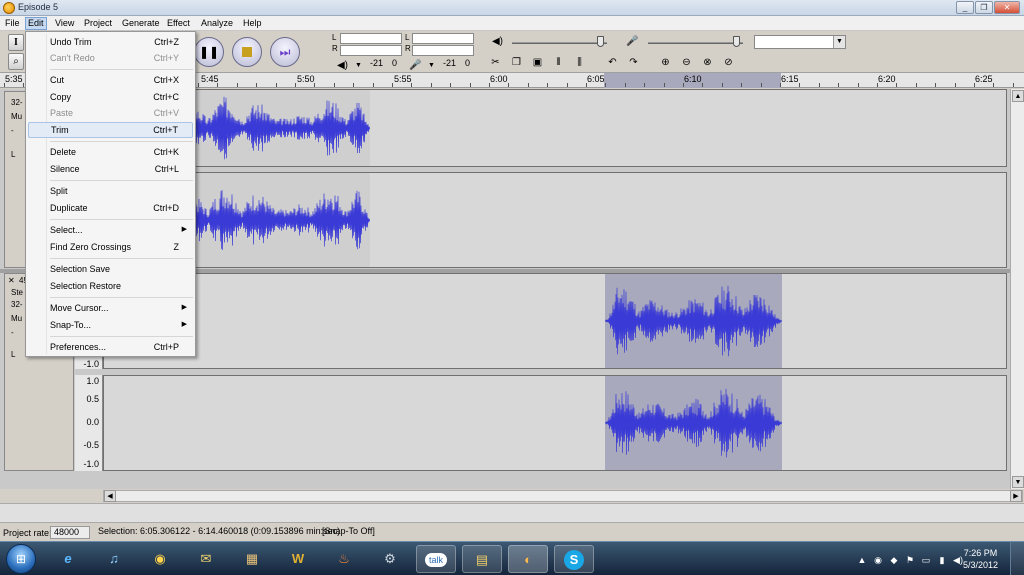  Describe the element at coordinates (342, 65) in the screenshot. I see `speaker-icon: ◀)` at that location.